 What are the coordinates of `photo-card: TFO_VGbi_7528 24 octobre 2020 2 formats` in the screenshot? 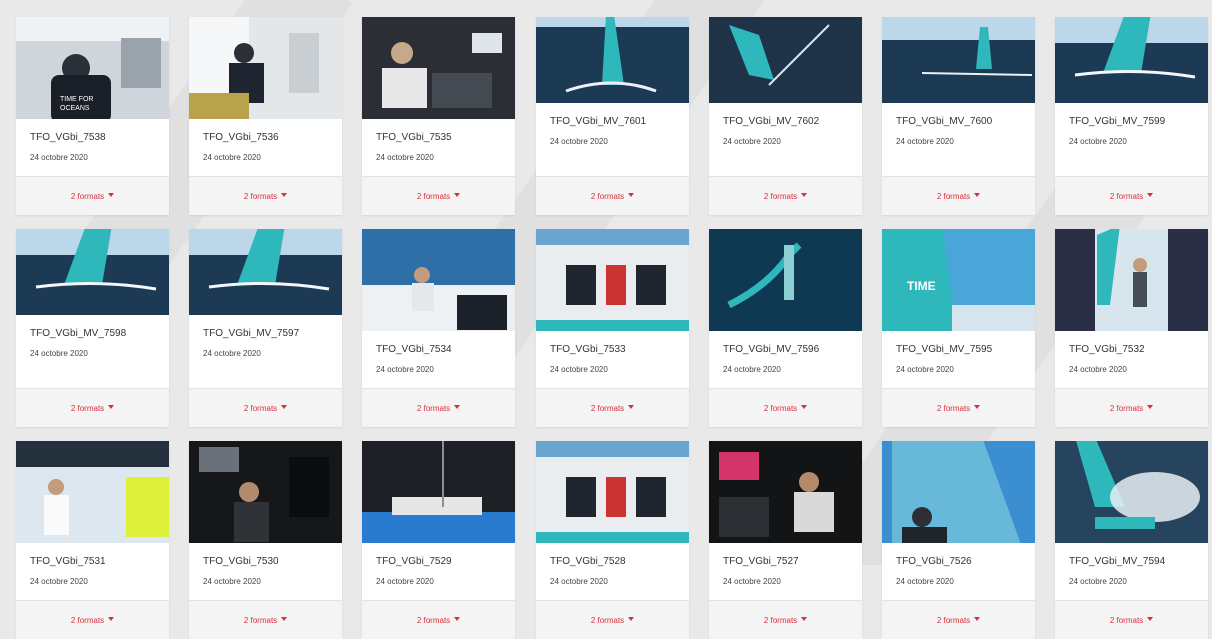 It's located at (612, 540).